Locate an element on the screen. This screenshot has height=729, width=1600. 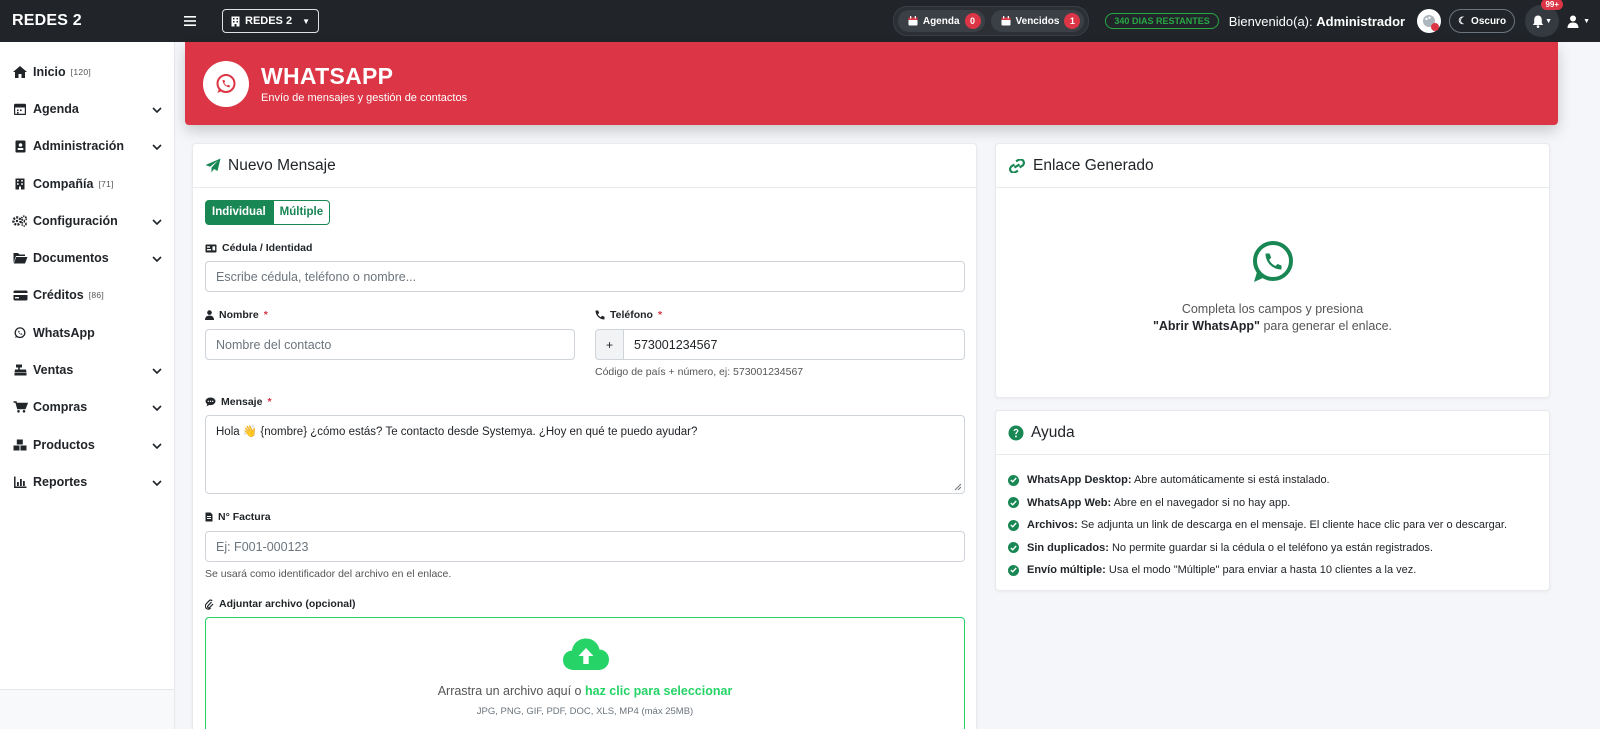
dark-mode-button: ☾ Oscuro is located at coordinates (1482, 21).